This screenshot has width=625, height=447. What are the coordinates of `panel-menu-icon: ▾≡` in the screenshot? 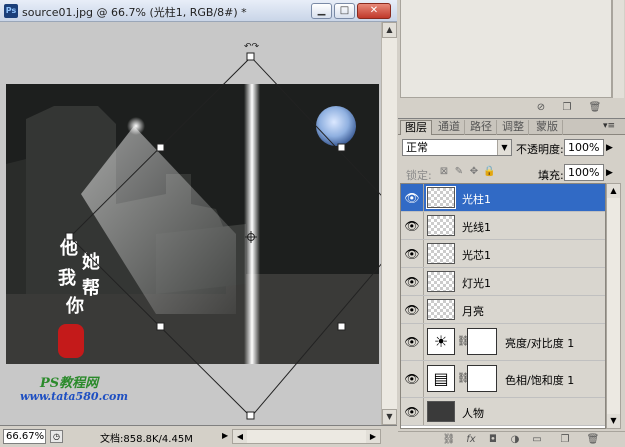 It's located at (609, 126).